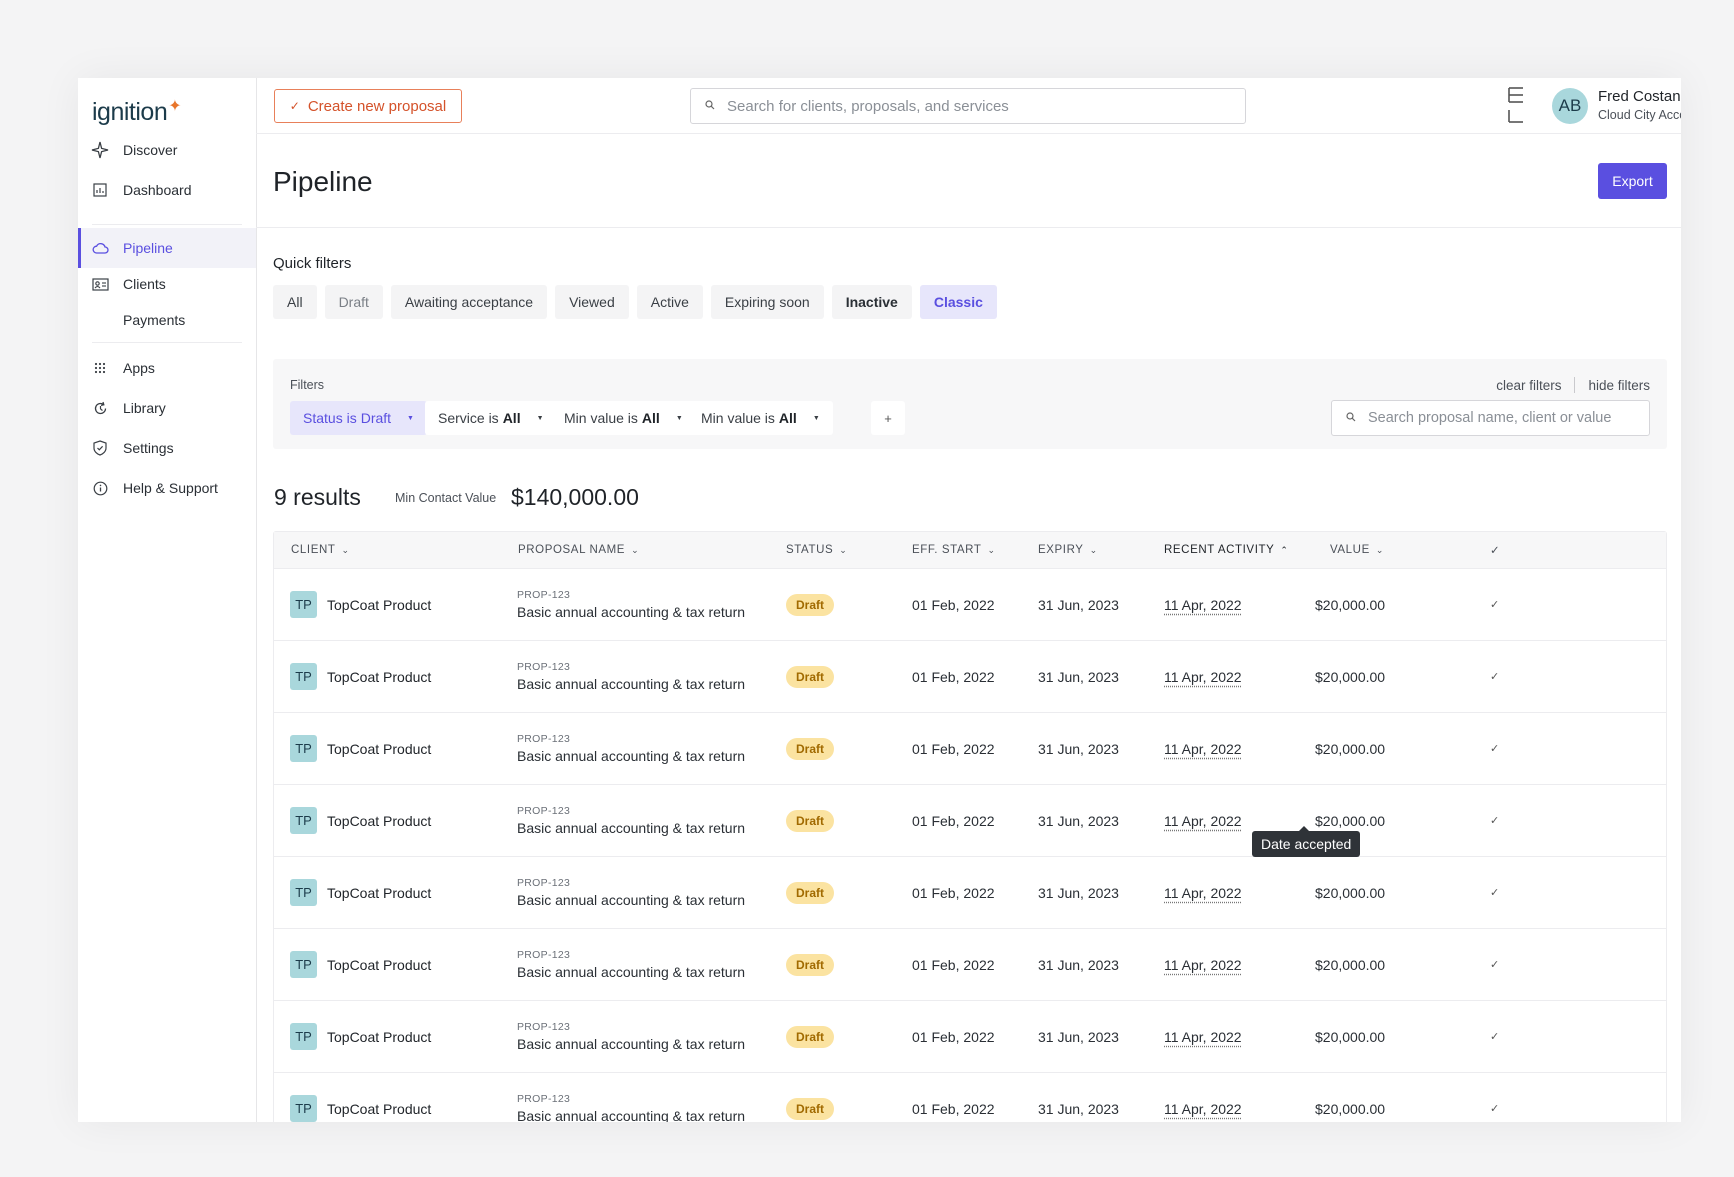 Image resolution: width=1734 pixels, height=1177 pixels. I want to click on filter-chip-min-value: Min value is All ▼, so click(623, 418).